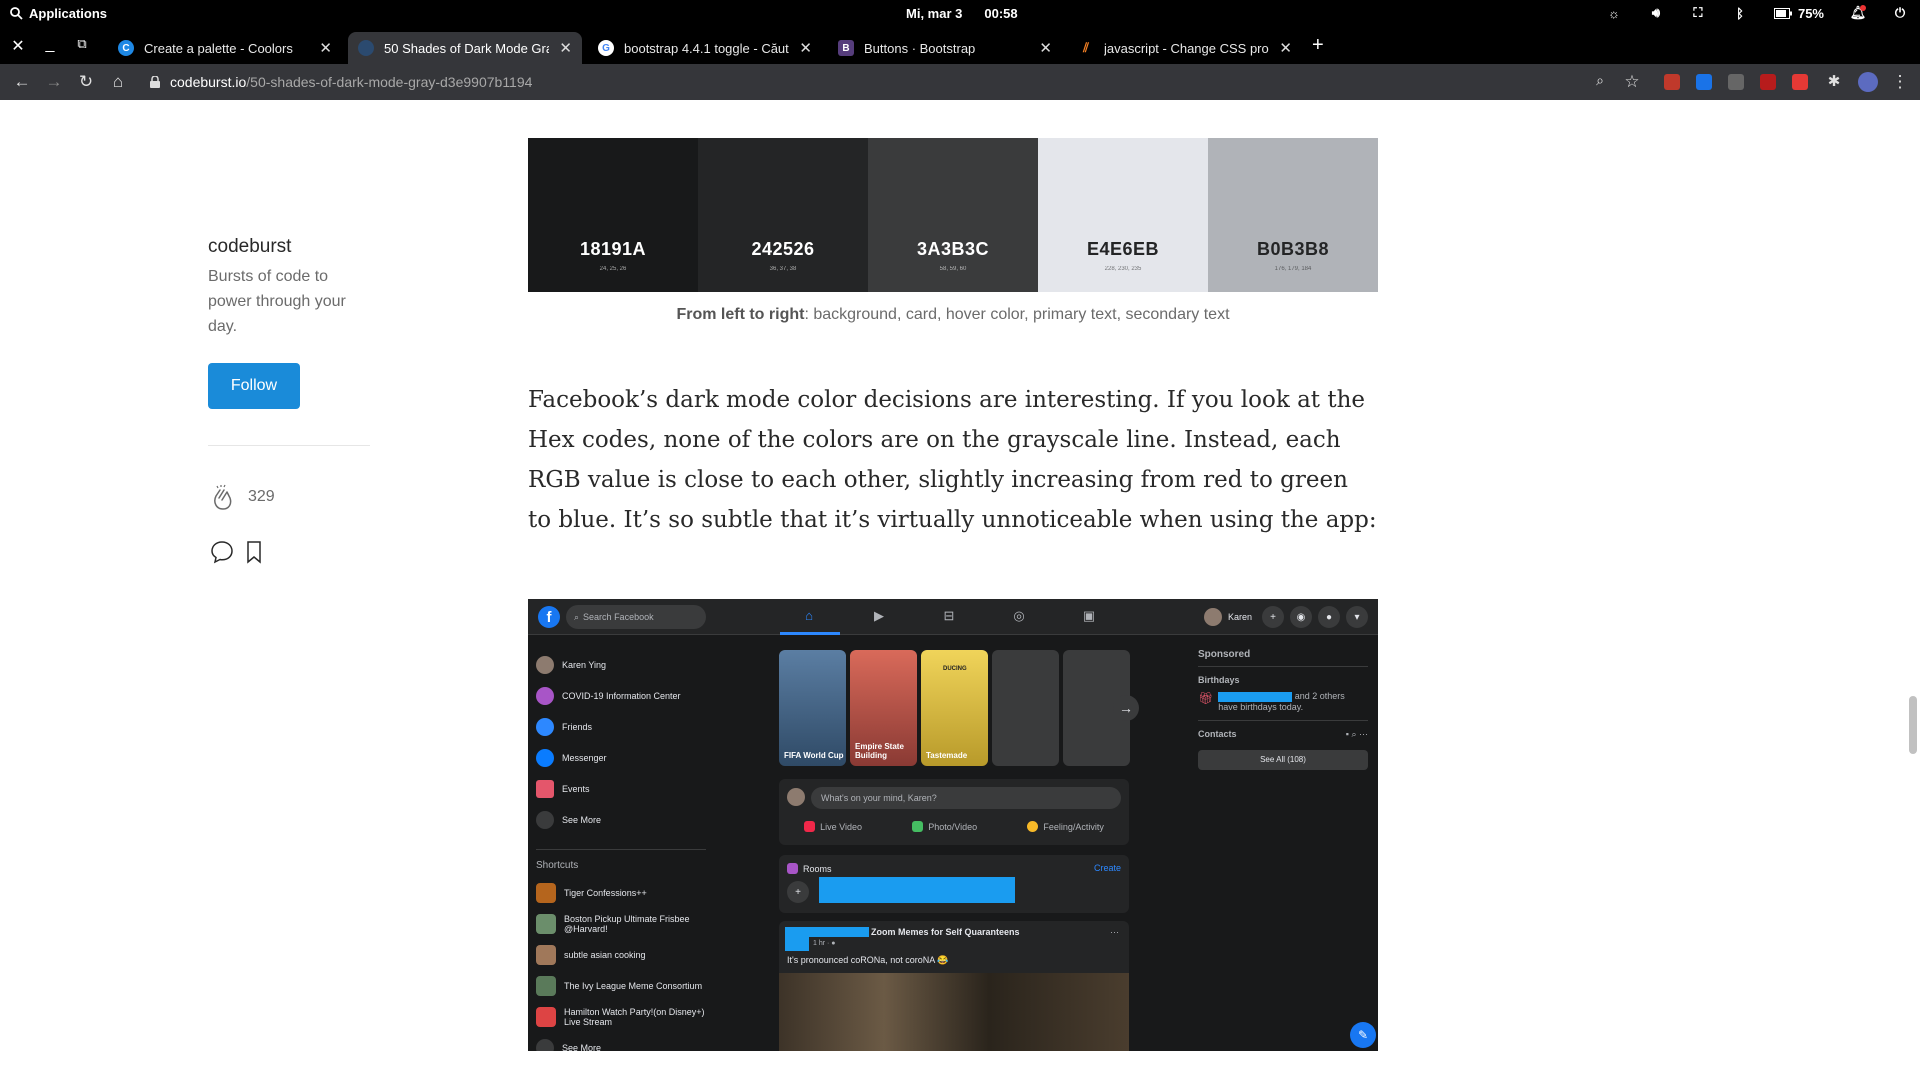 This screenshot has height=1080, width=1920. I want to click on tab-google-search: G bootstrap 4.4.1 toggle - Căutare ✕, so click(705, 48).